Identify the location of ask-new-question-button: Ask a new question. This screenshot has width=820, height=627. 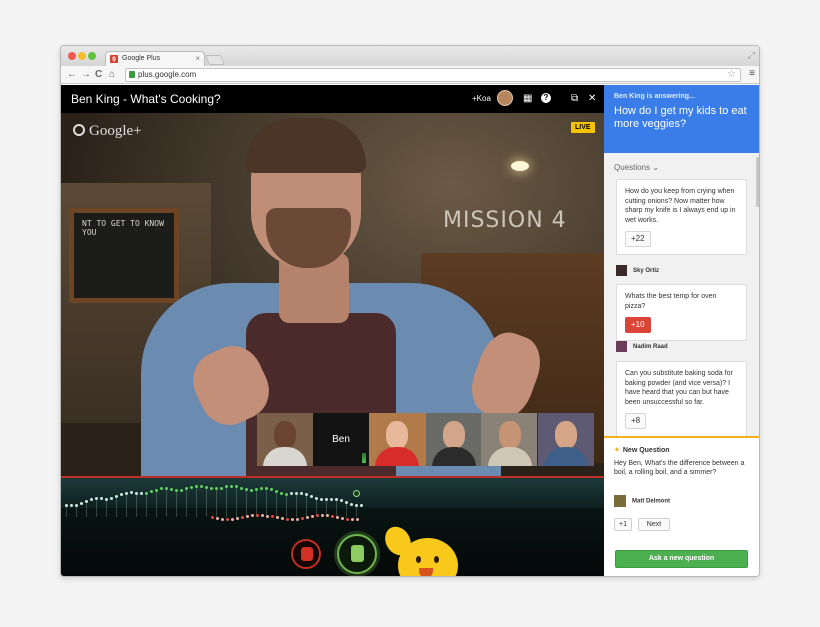
(681, 559).